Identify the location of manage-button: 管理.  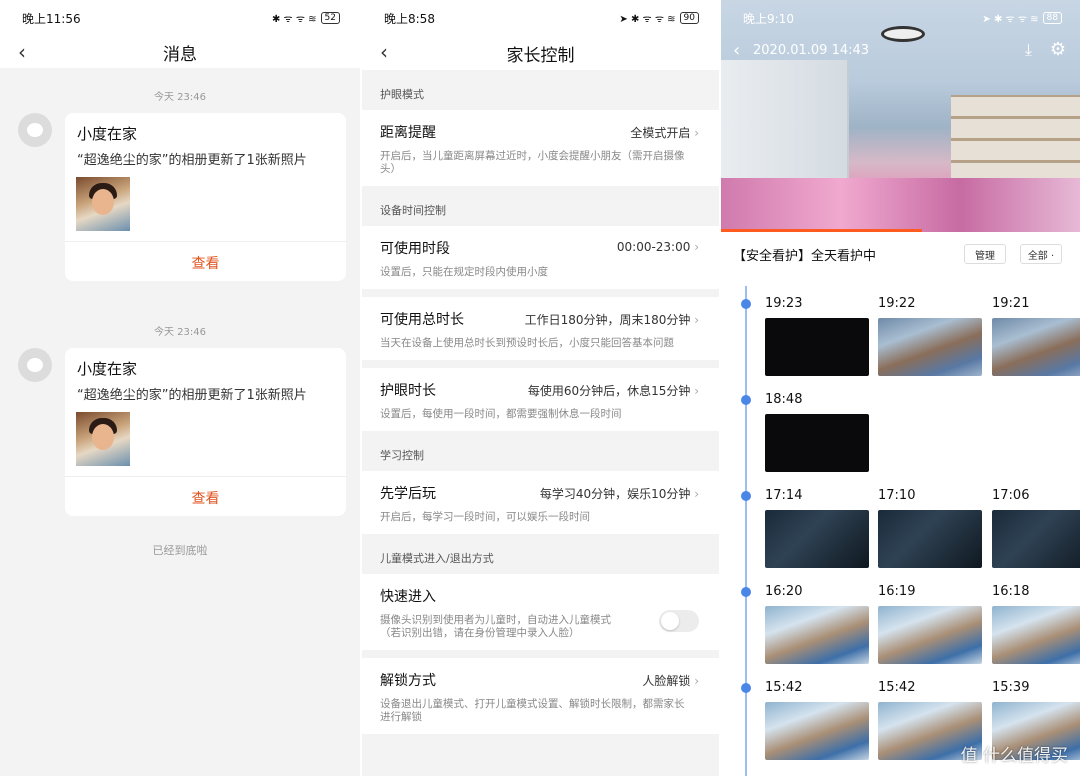
(985, 254).